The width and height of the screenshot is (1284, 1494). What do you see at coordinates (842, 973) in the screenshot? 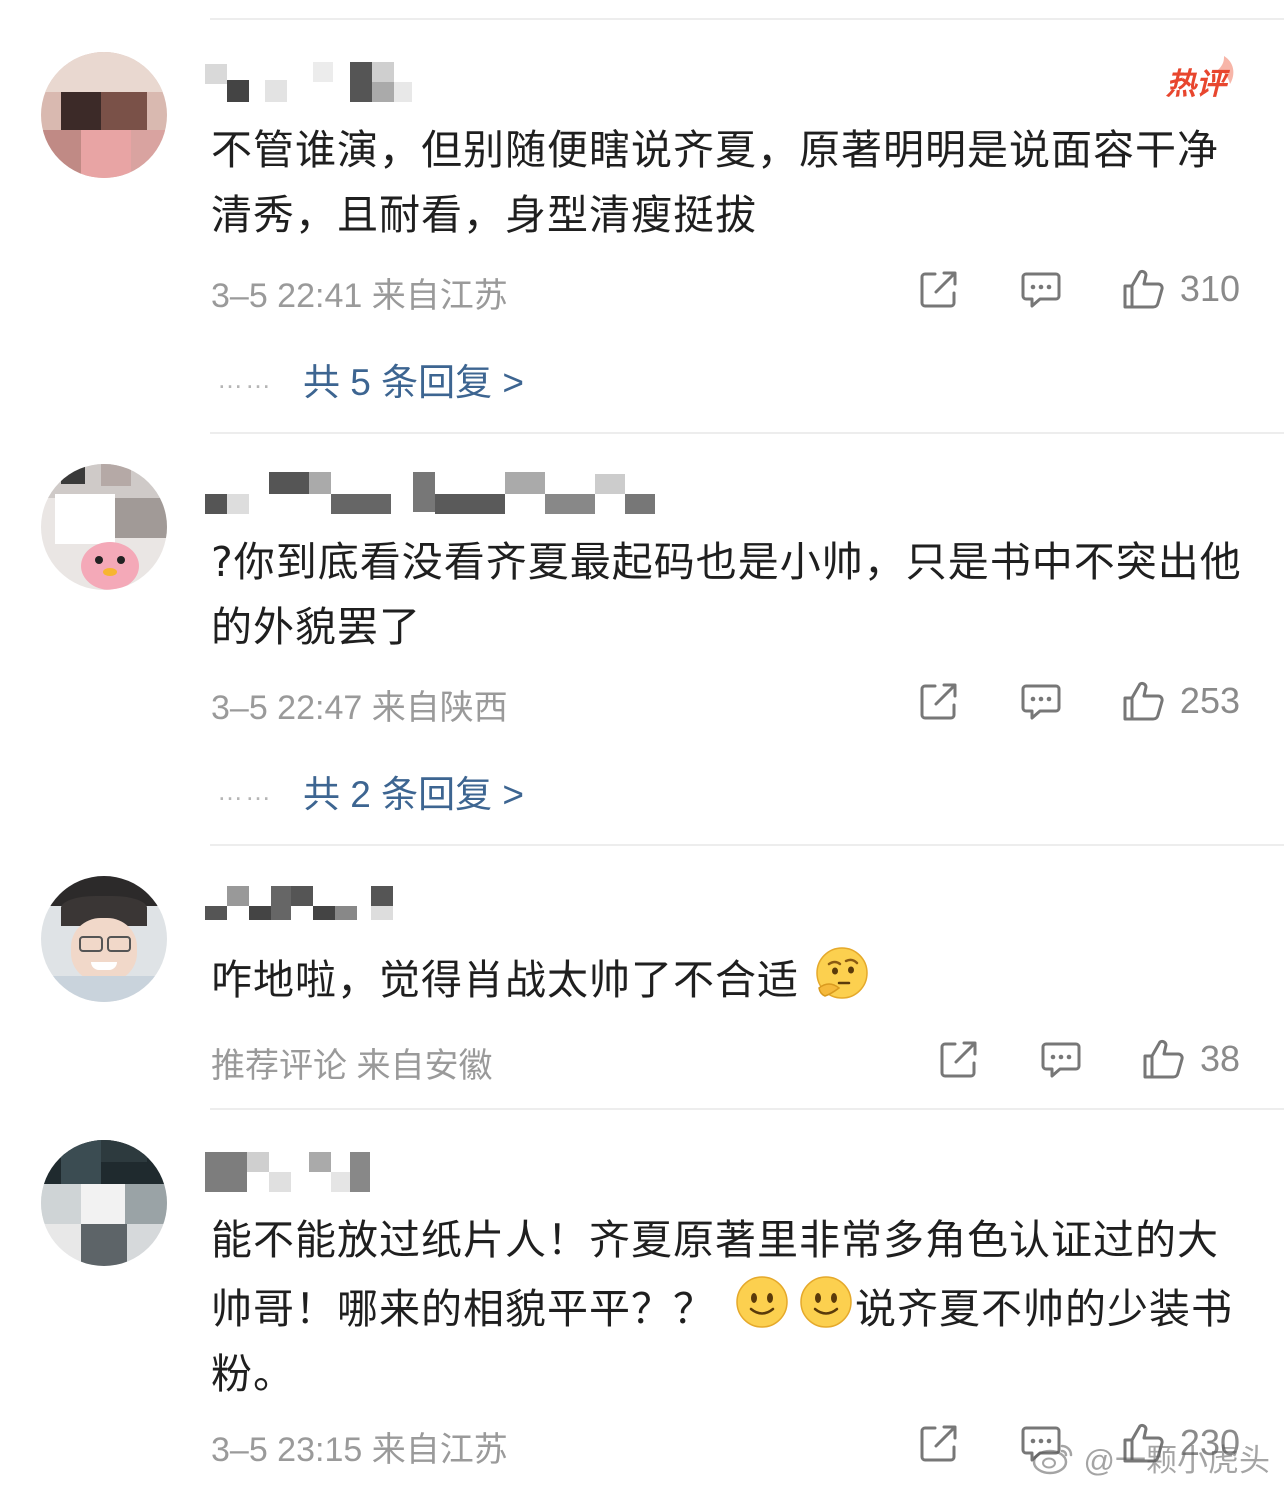
I see `thinking-emoji-icon` at bounding box center [842, 973].